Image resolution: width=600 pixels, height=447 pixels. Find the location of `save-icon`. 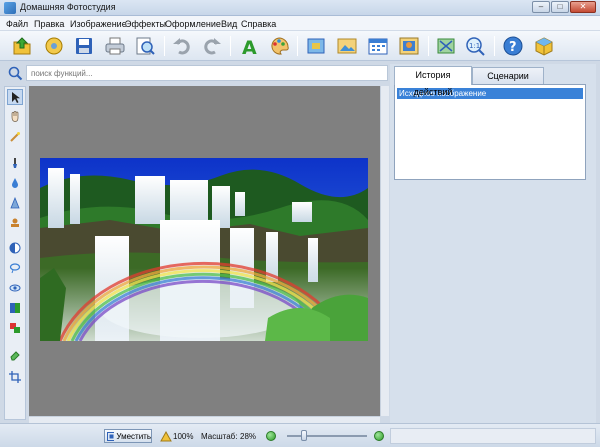

save-icon is located at coordinates (84, 46).